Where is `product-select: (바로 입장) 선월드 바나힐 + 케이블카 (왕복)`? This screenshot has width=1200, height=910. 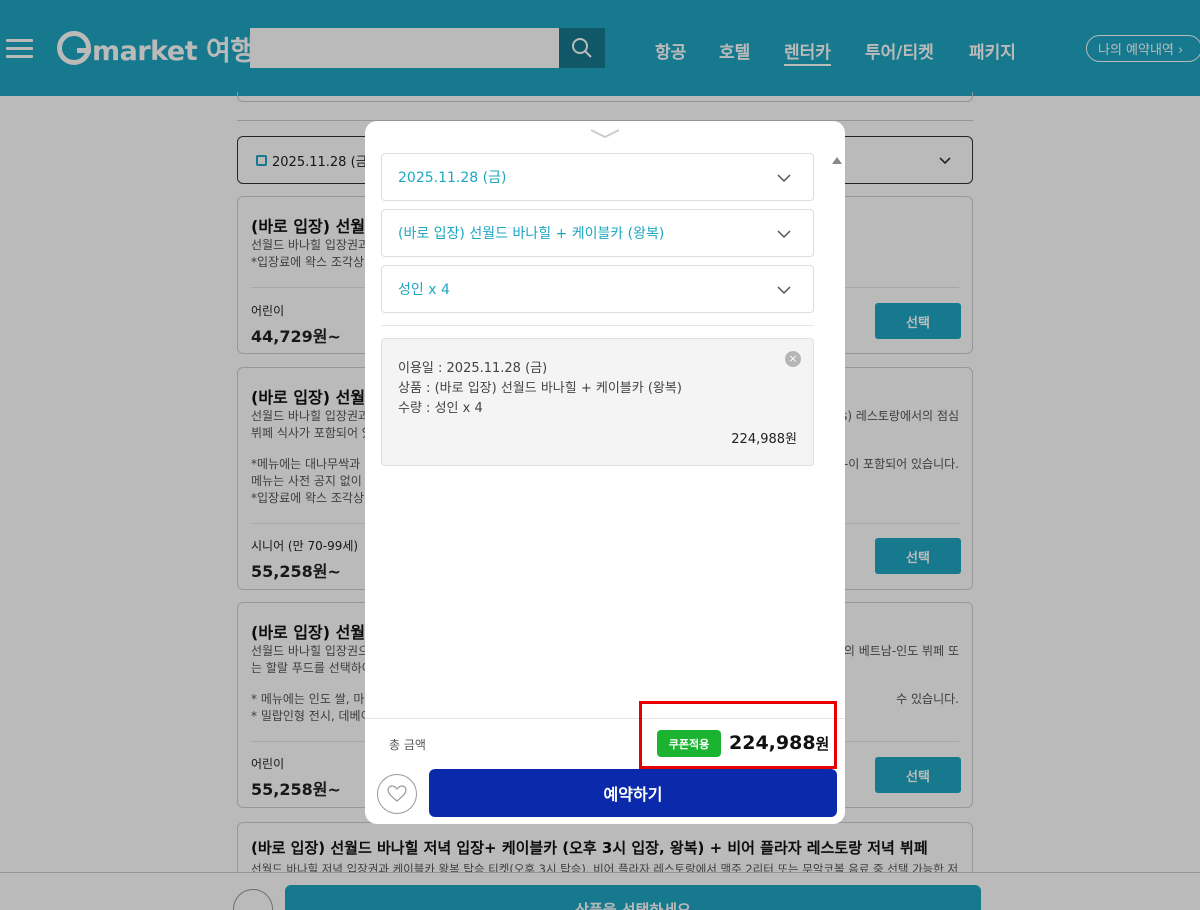 product-select: (바로 입장) 선월드 바나힐 + 케이블카 (왕복) is located at coordinates (597, 233).